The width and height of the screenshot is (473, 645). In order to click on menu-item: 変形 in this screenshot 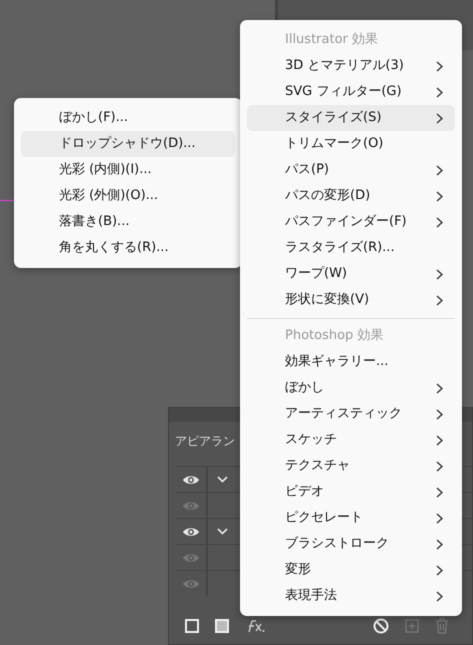, I will do `click(351, 570)`.